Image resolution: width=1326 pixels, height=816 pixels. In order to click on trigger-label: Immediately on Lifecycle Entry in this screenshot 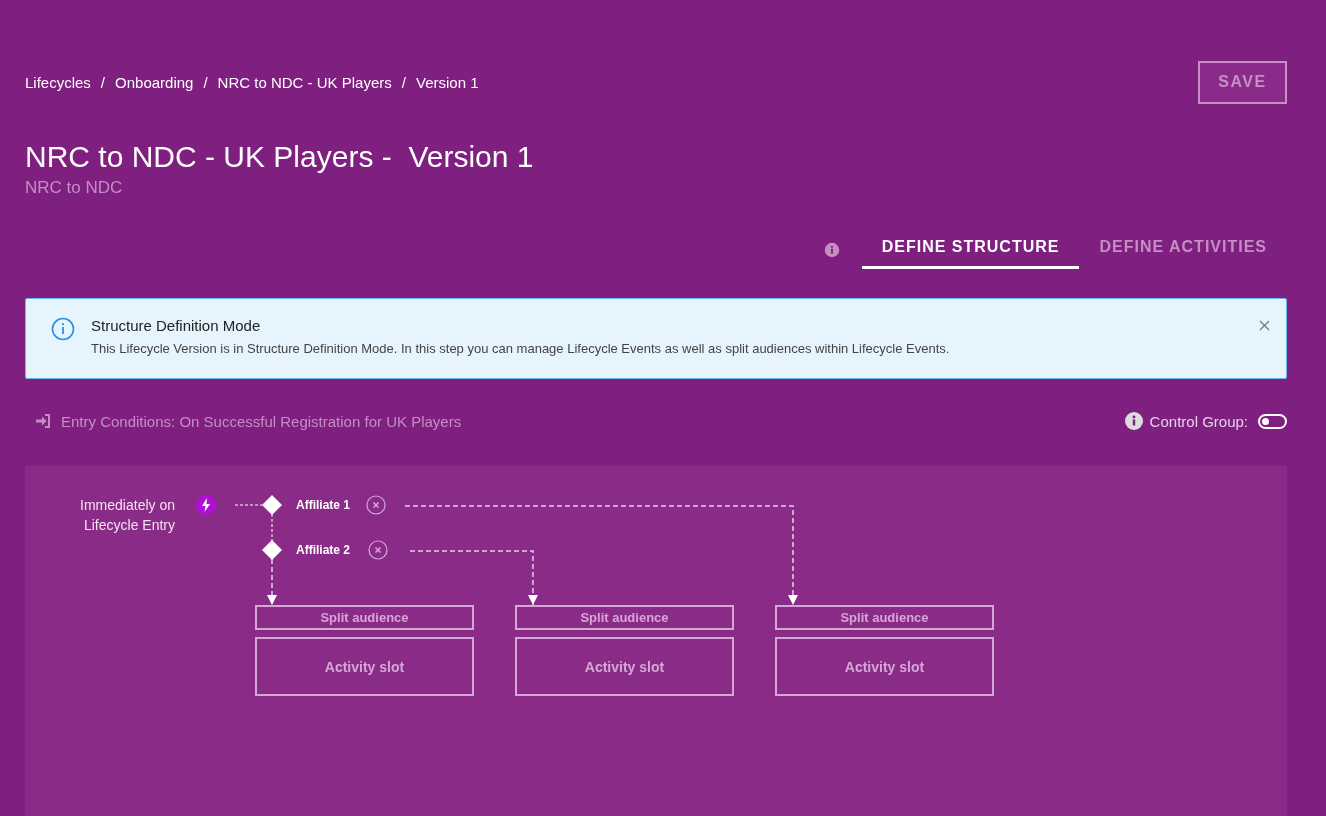, I will do `click(127, 515)`.